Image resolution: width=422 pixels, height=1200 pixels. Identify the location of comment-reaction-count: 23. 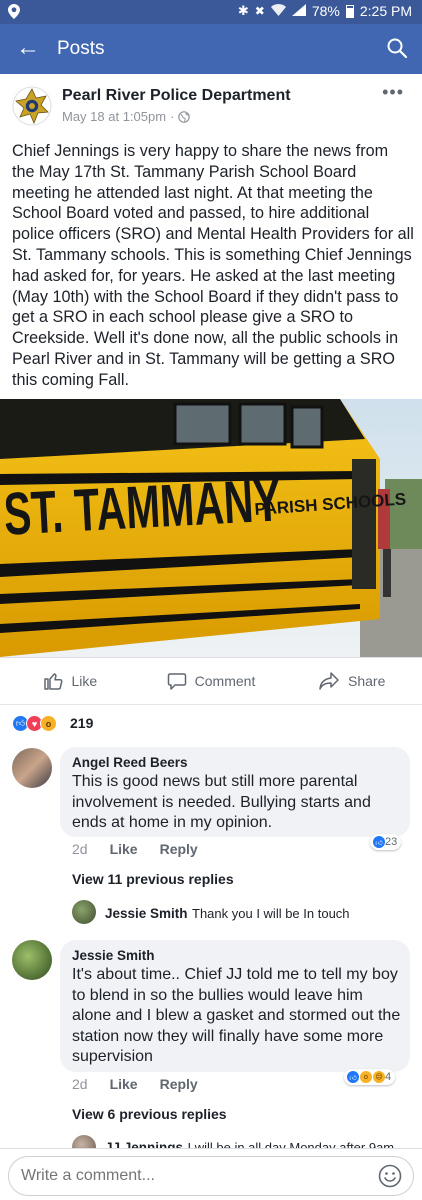
(391, 842).